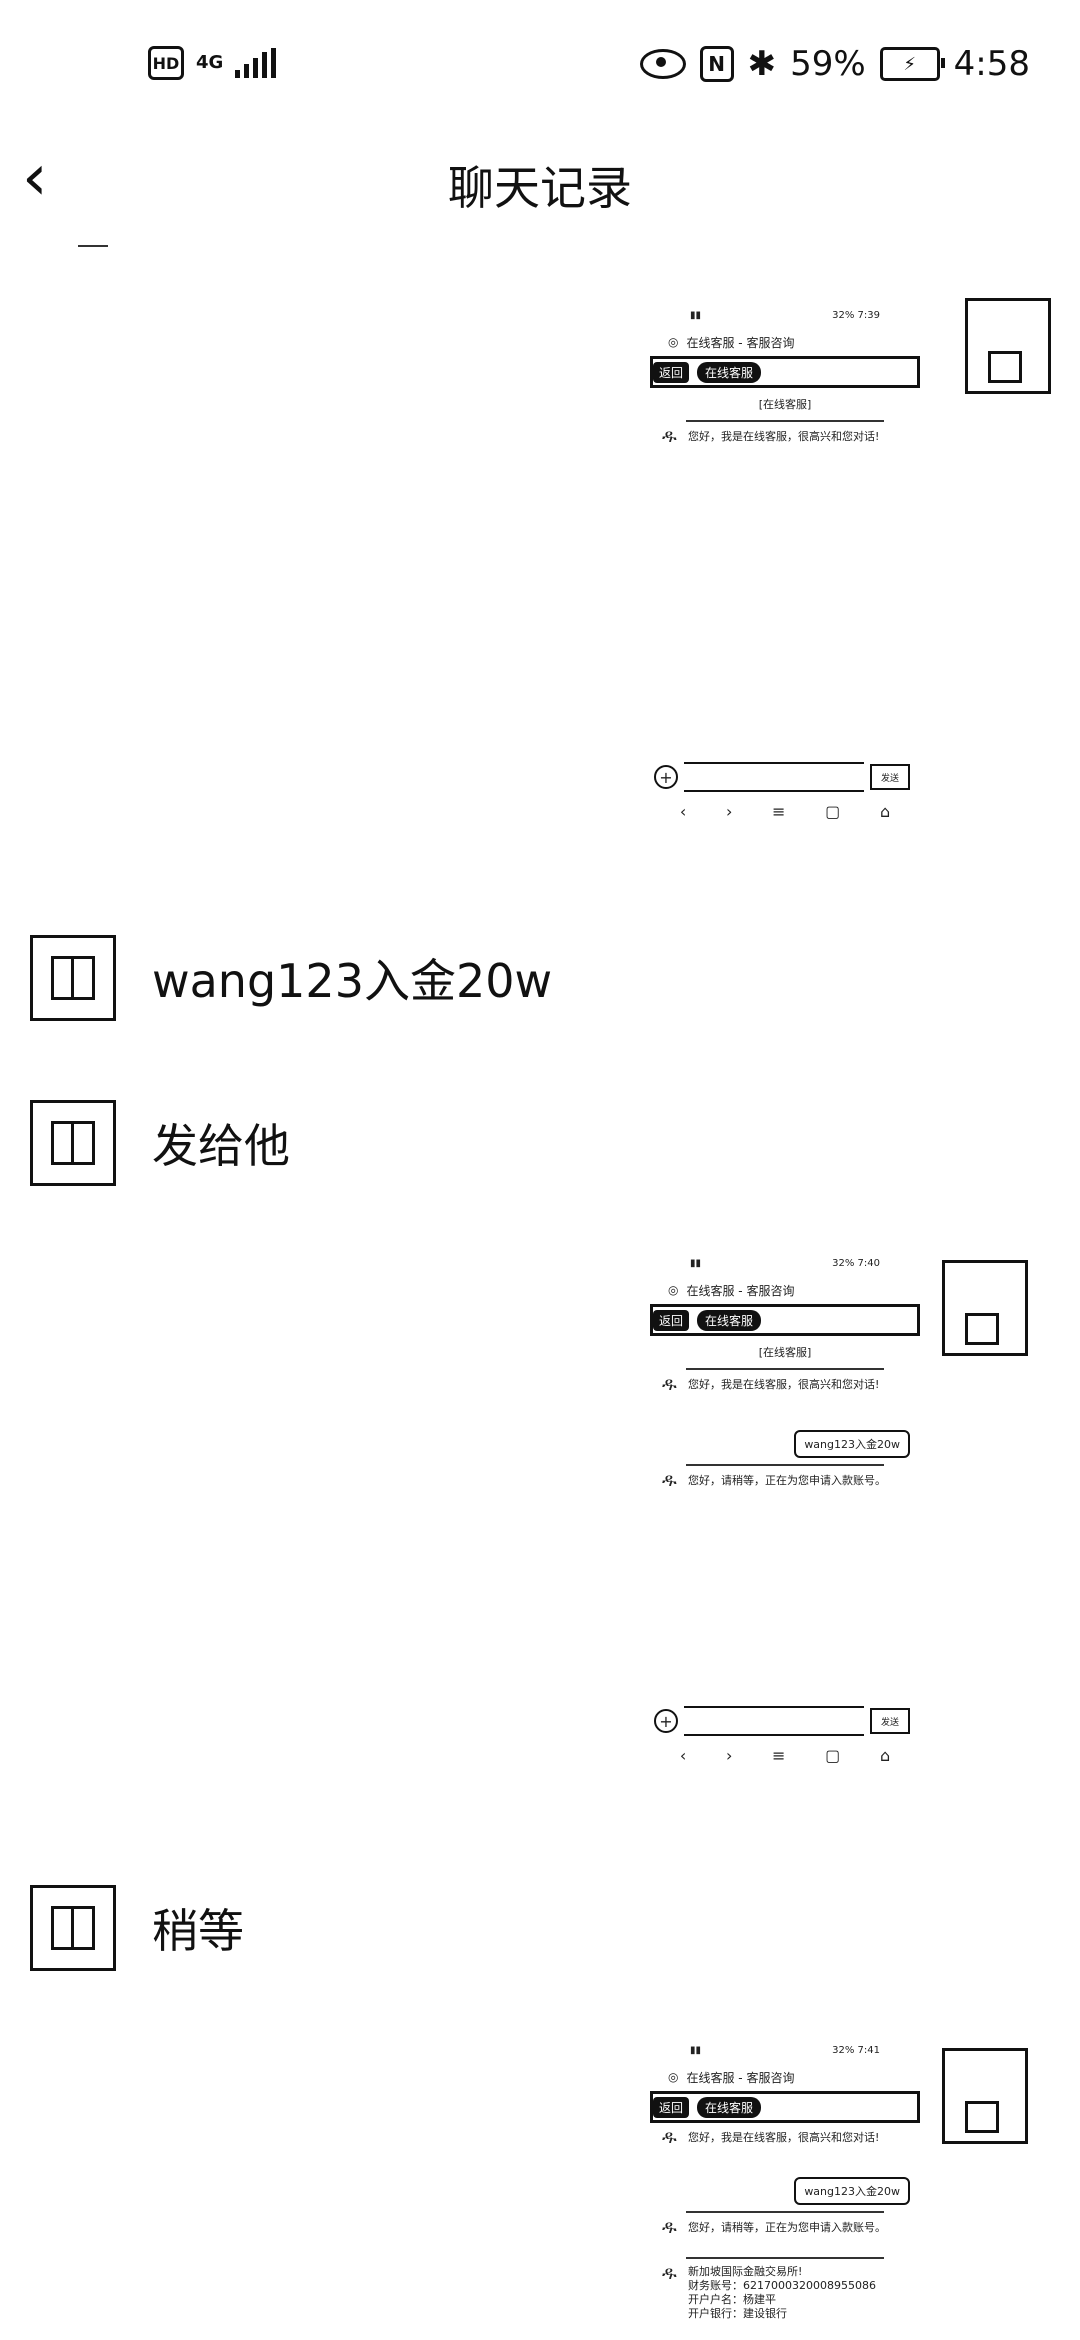 The image size is (1080, 2340). I want to click on account-line: 财务账号：6217000320008955086, so click(782, 2285).